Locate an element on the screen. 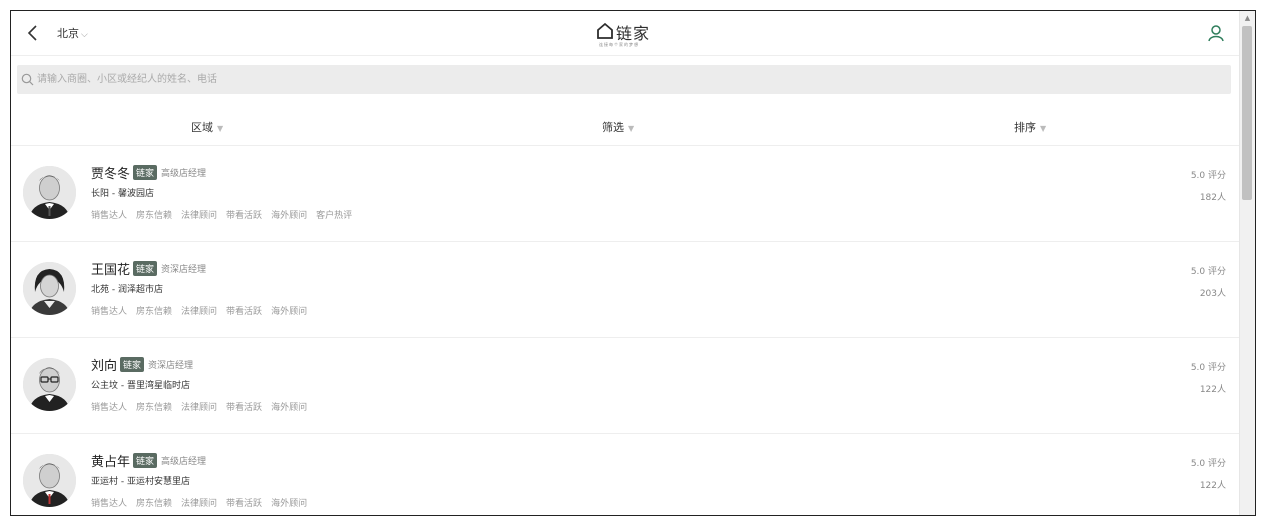 The image size is (1280, 526). user-icon is located at coordinates (1216, 33).